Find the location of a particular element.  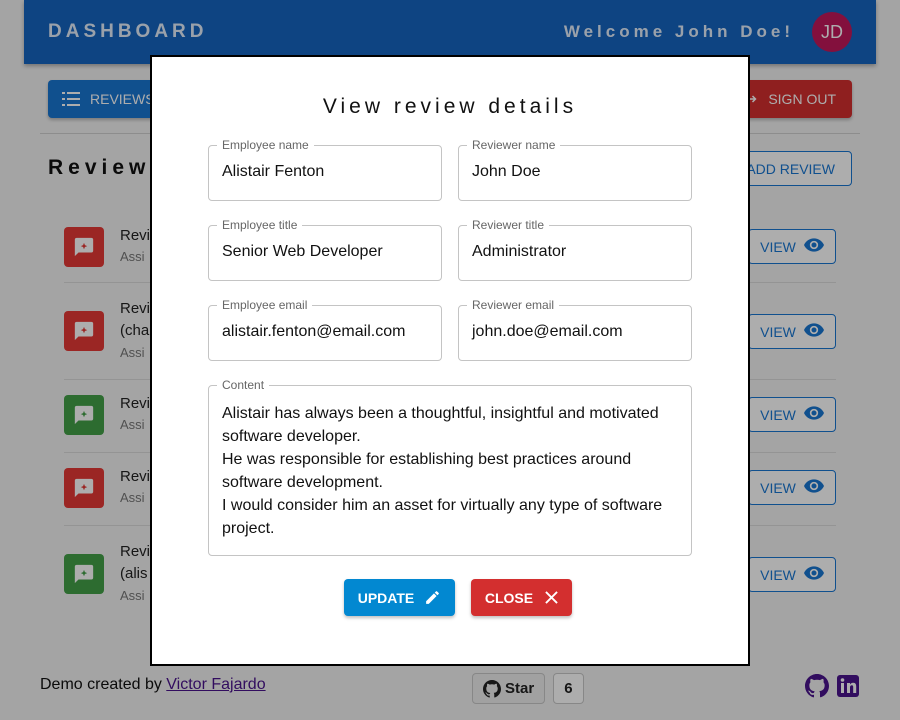

employee-title-value: Senior Web Developer is located at coordinates (302, 251).